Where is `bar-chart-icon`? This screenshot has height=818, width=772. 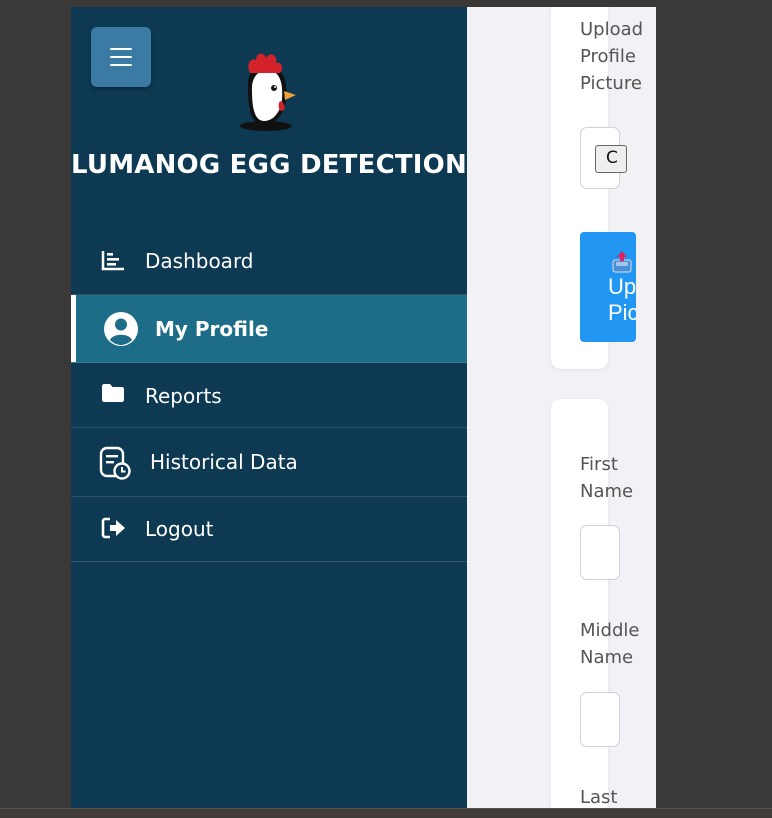 bar-chart-icon is located at coordinates (113, 261).